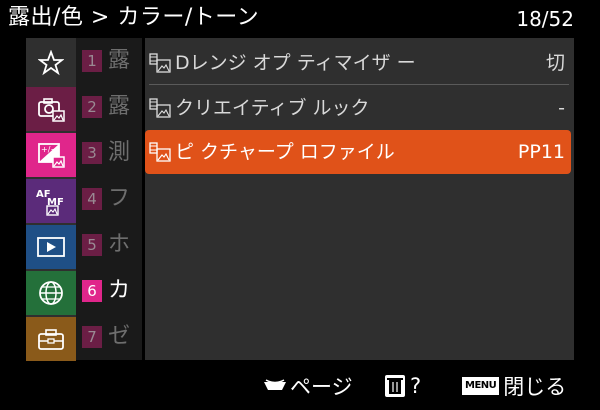 This screenshot has width=600, height=410. I want to click on category-list: 1 露 2 露 3 測 4 フ 5 ホ 6 カ 7 ゼ, so click(109, 199).